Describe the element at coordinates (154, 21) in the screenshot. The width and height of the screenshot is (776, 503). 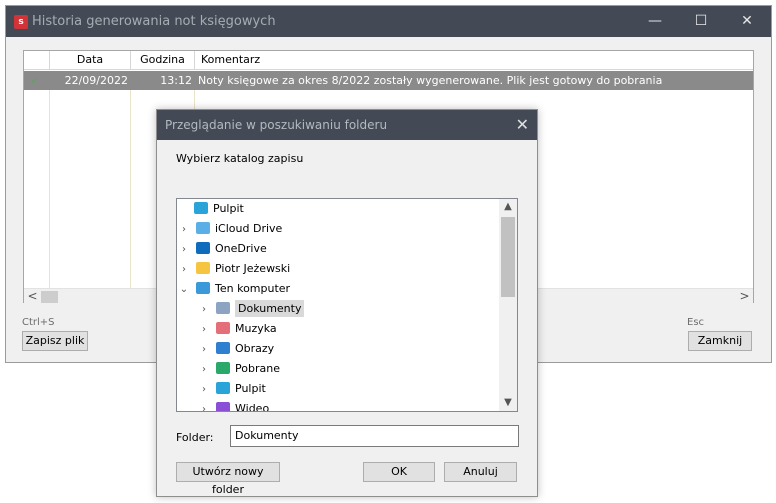
I see `window-title: Historia generowania not księgowych` at that location.